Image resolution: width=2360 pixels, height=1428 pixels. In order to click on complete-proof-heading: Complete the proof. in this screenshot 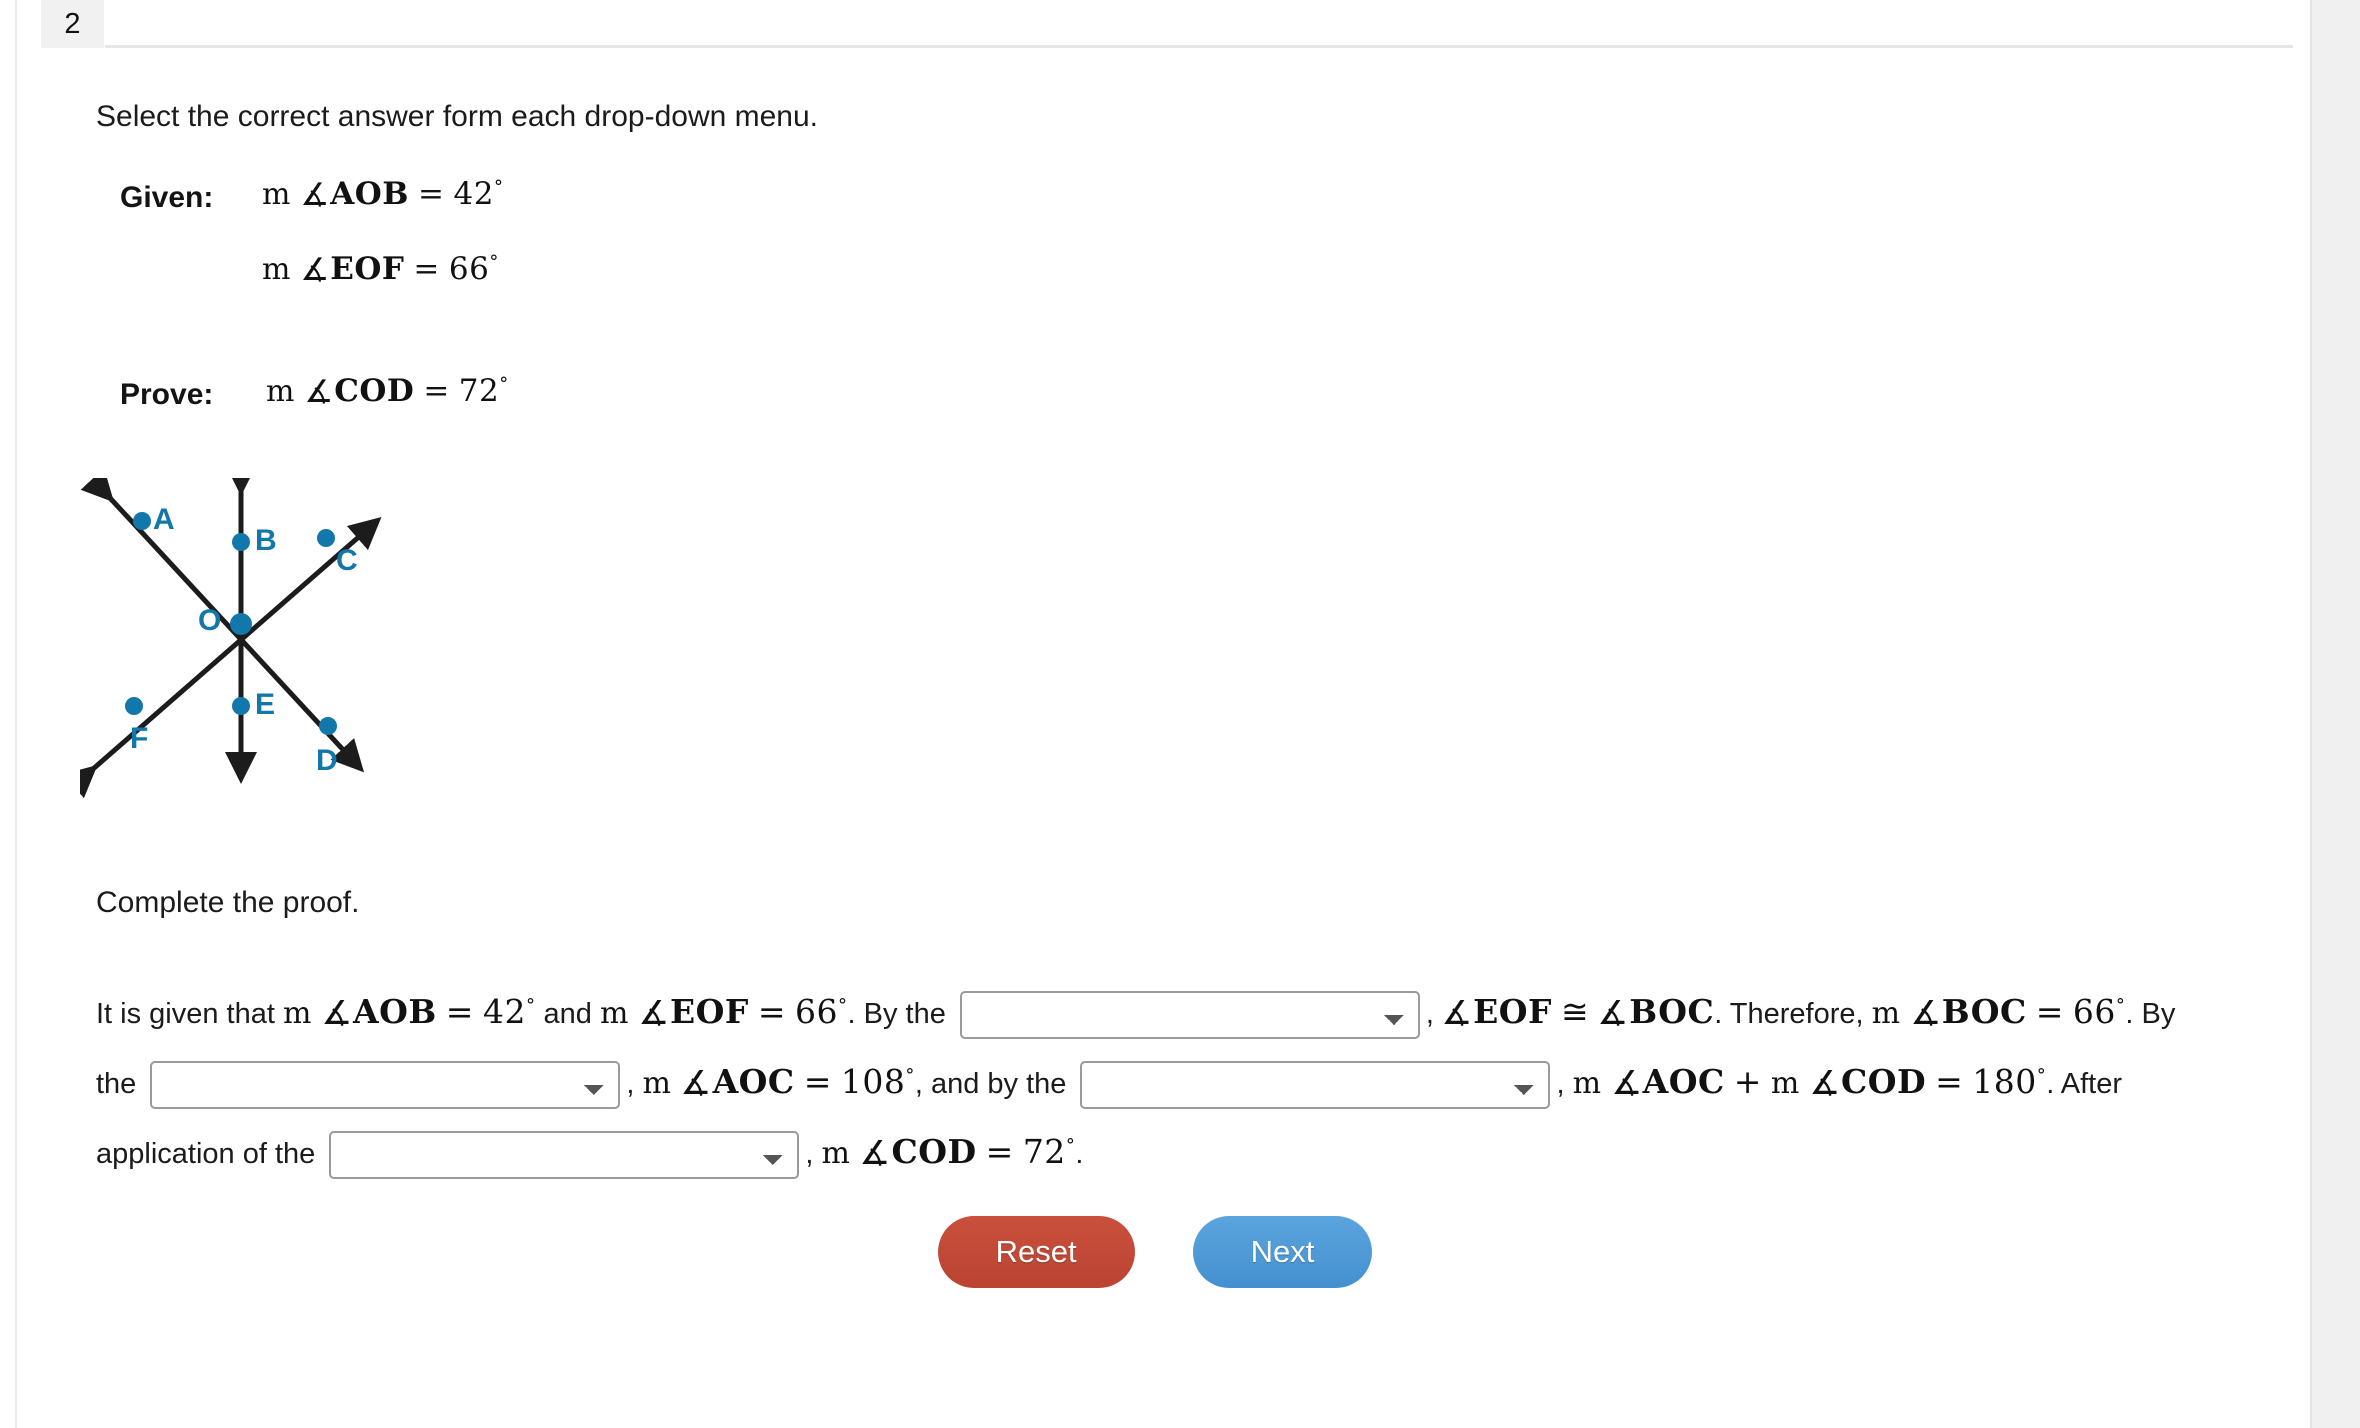, I will do `click(228, 902)`.